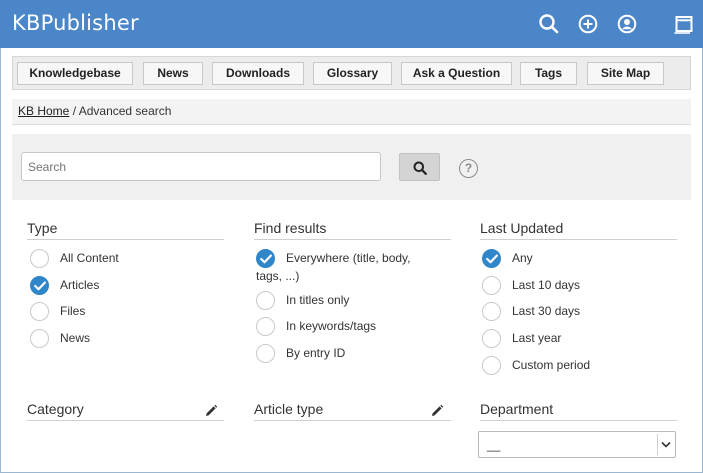 This screenshot has height=473, width=703. Describe the element at coordinates (625, 73) in the screenshot. I see `menu-item-site-map: Site Map` at that location.